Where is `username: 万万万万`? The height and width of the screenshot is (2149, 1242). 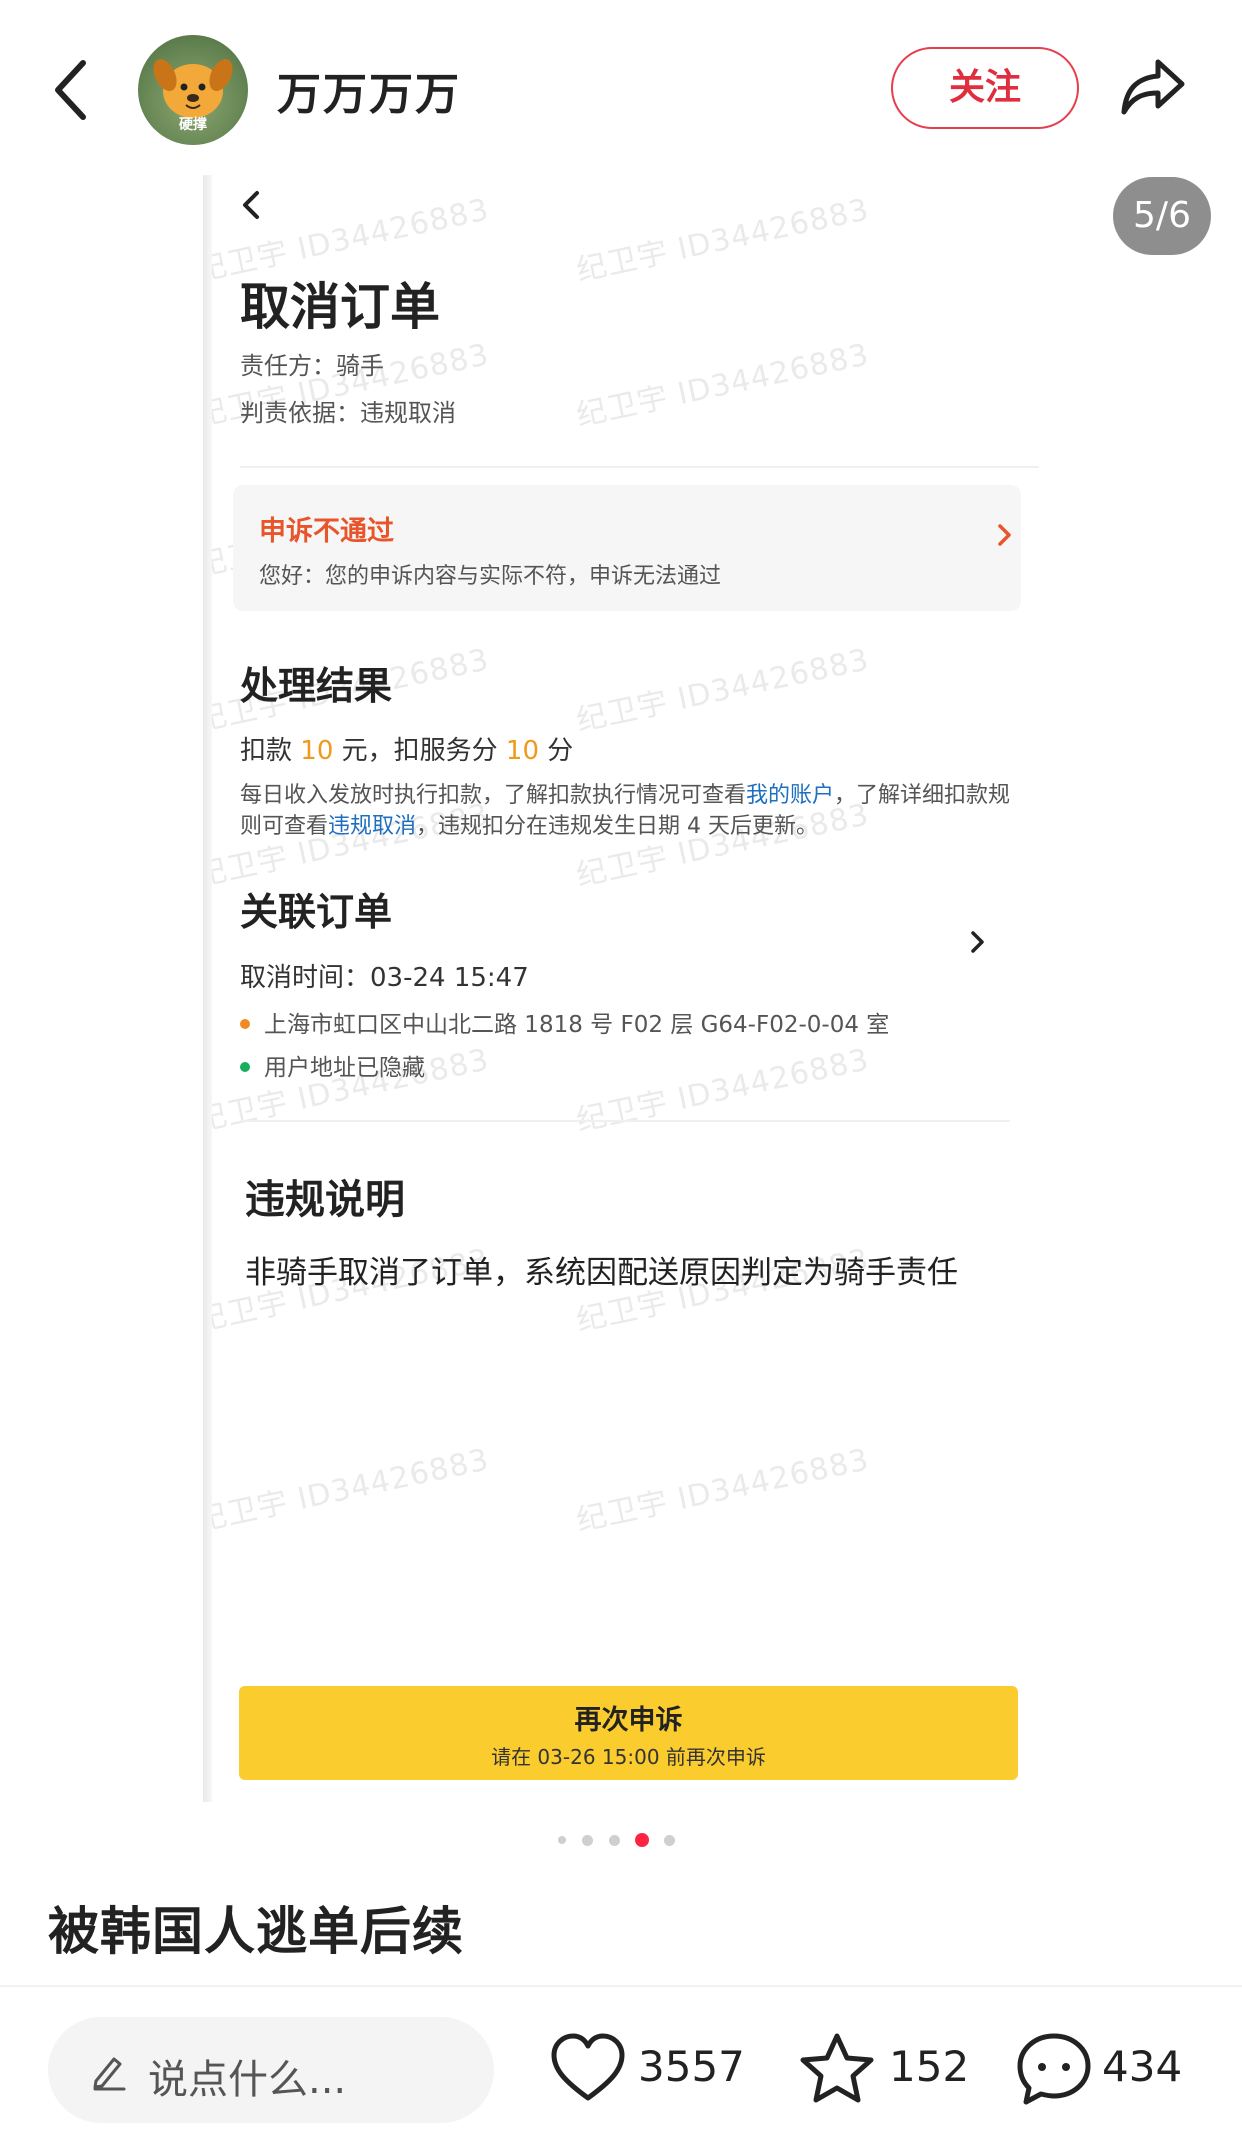
username: 万万万万 is located at coordinates (369, 90).